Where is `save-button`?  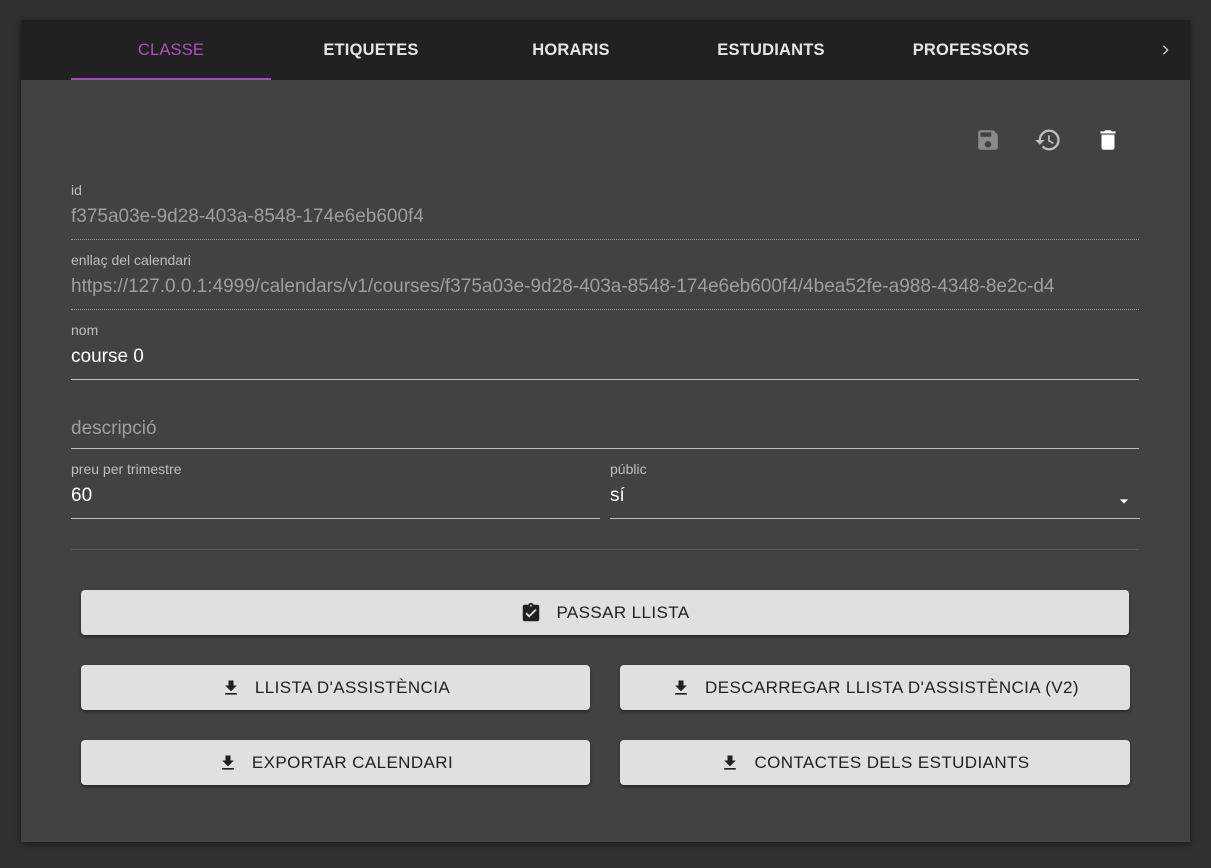
save-button is located at coordinates (988, 140).